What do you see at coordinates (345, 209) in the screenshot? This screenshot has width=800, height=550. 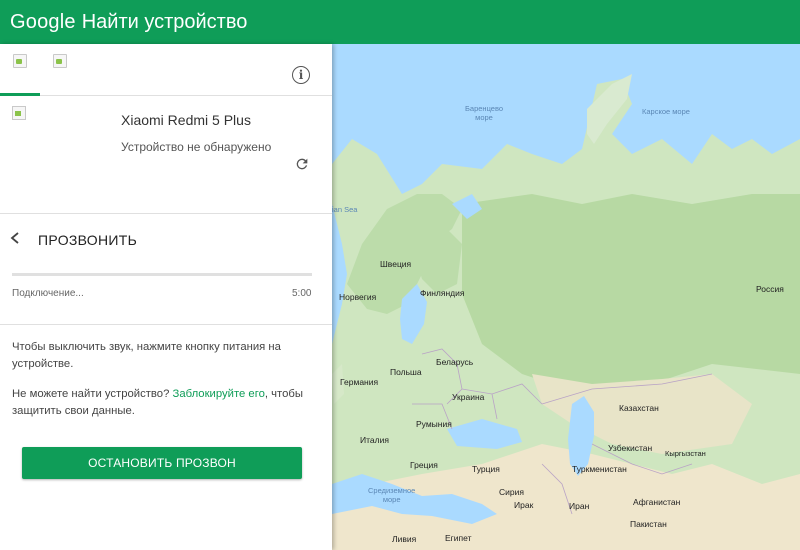 I see `map-label-norwegian-sea: ian Sea` at bounding box center [345, 209].